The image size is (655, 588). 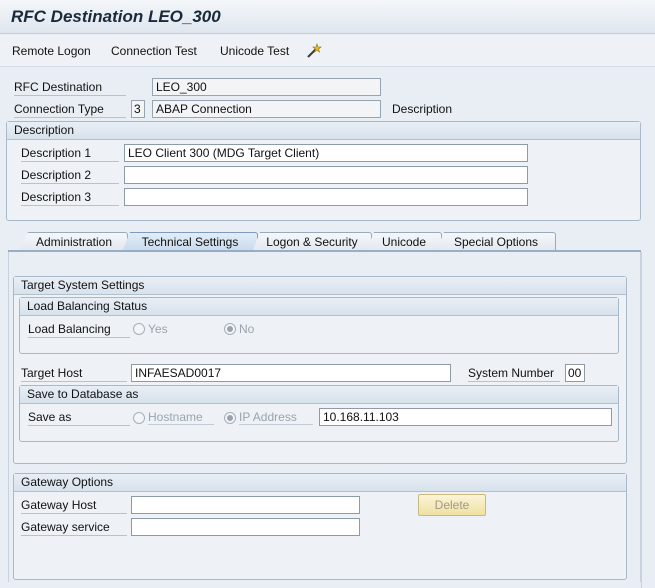 What do you see at coordinates (404, 242) in the screenshot?
I see `tab-unicode: Unicode` at bounding box center [404, 242].